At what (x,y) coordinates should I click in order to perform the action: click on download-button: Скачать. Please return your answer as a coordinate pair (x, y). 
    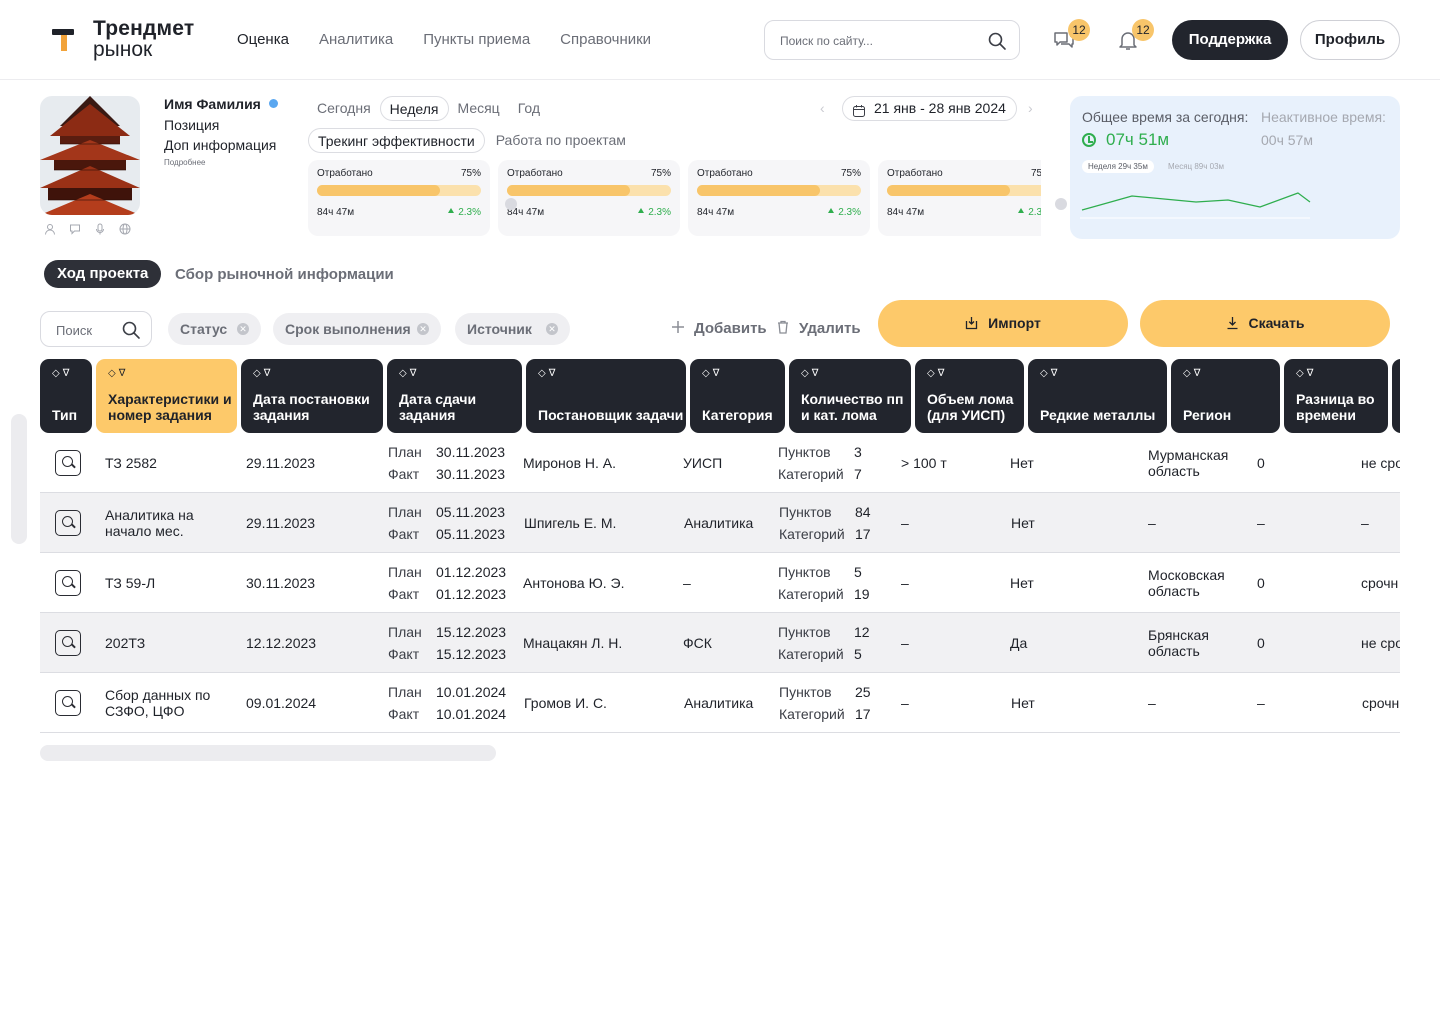
    Looking at the image, I should click on (1265, 323).